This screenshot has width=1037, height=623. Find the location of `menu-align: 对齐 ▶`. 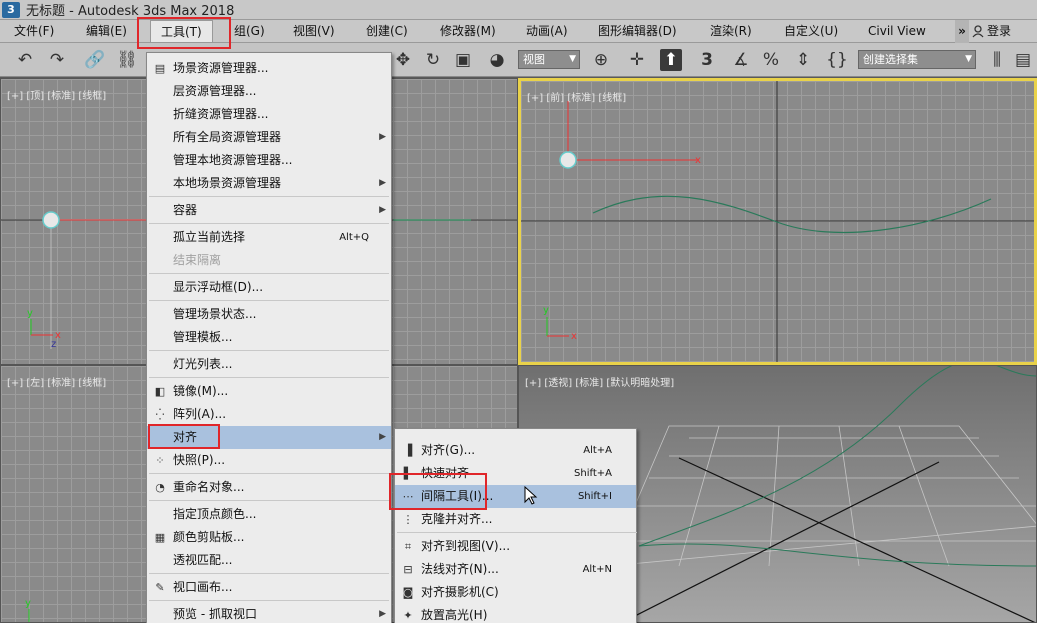

menu-align: 对齐 ▶ is located at coordinates (269, 437).